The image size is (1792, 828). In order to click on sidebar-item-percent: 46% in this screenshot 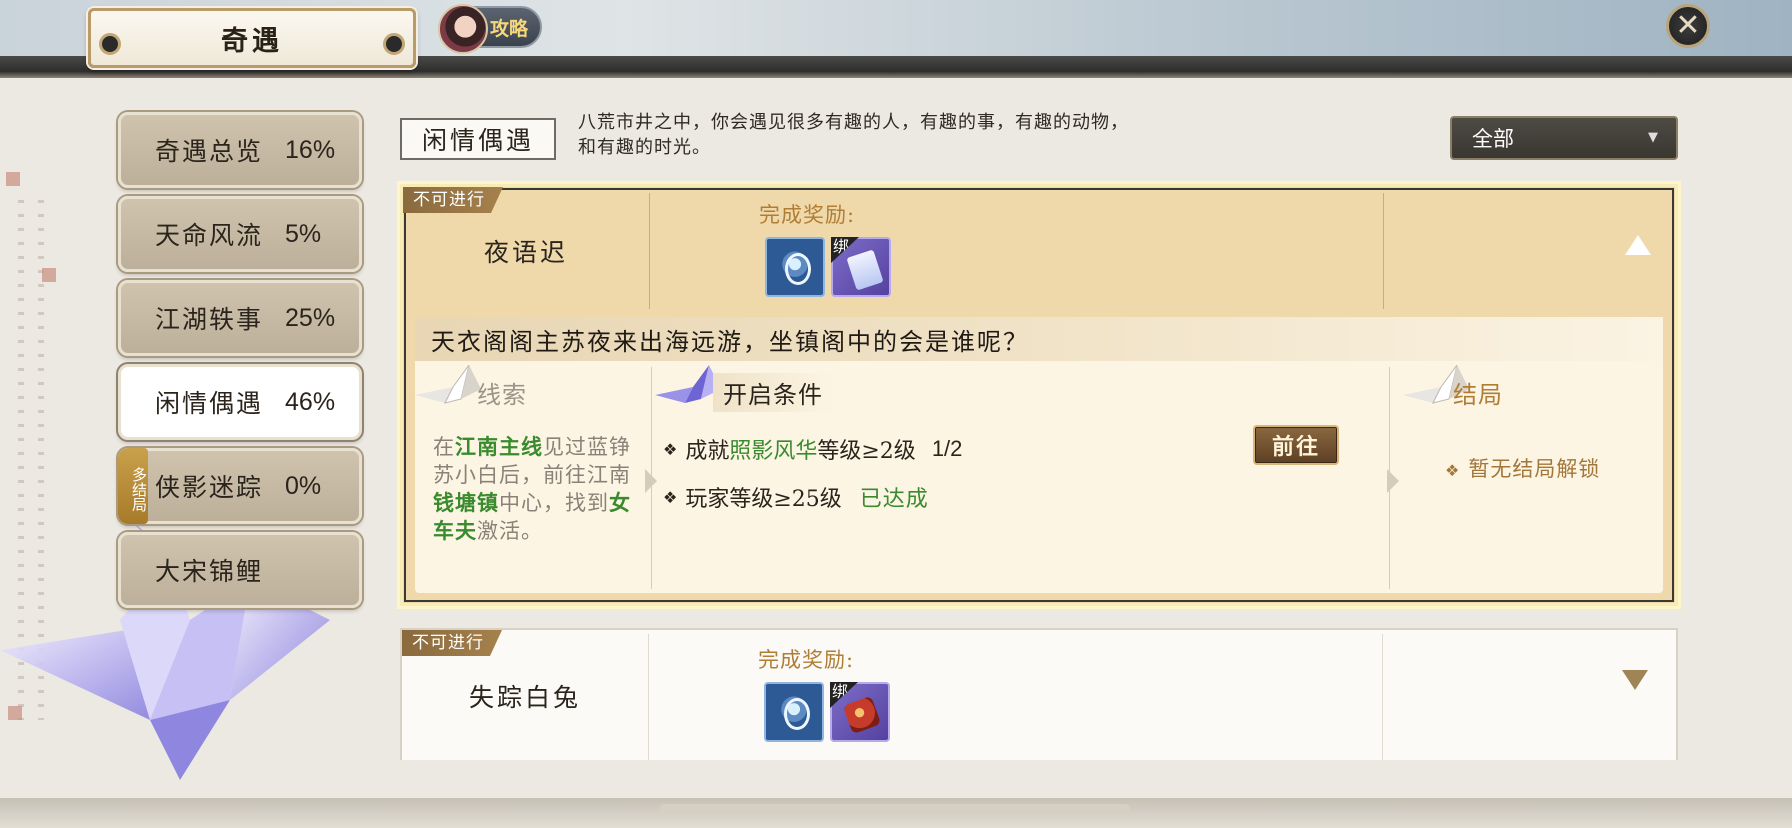, I will do `click(310, 401)`.